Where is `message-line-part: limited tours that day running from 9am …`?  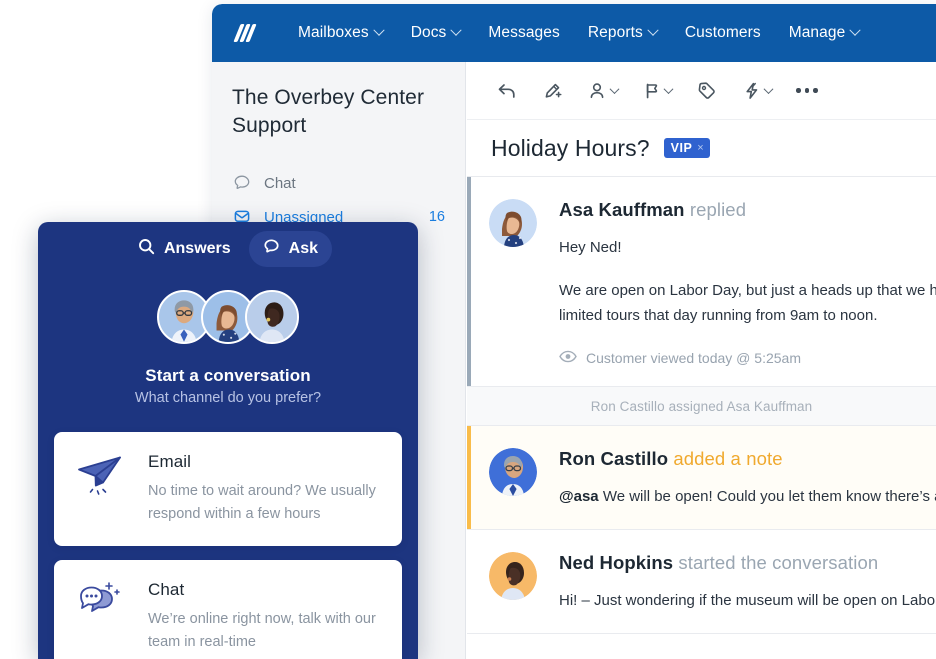
message-line-part: limited tours that day running from 9am … is located at coordinates (718, 315).